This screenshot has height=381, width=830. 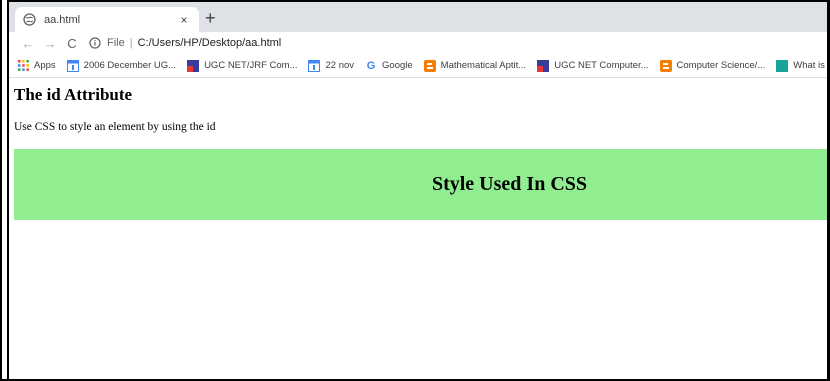 What do you see at coordinates (418, 17) in the screenshot?
I see `tab-strip: aa.html × +` at bounding box center [418, 17].